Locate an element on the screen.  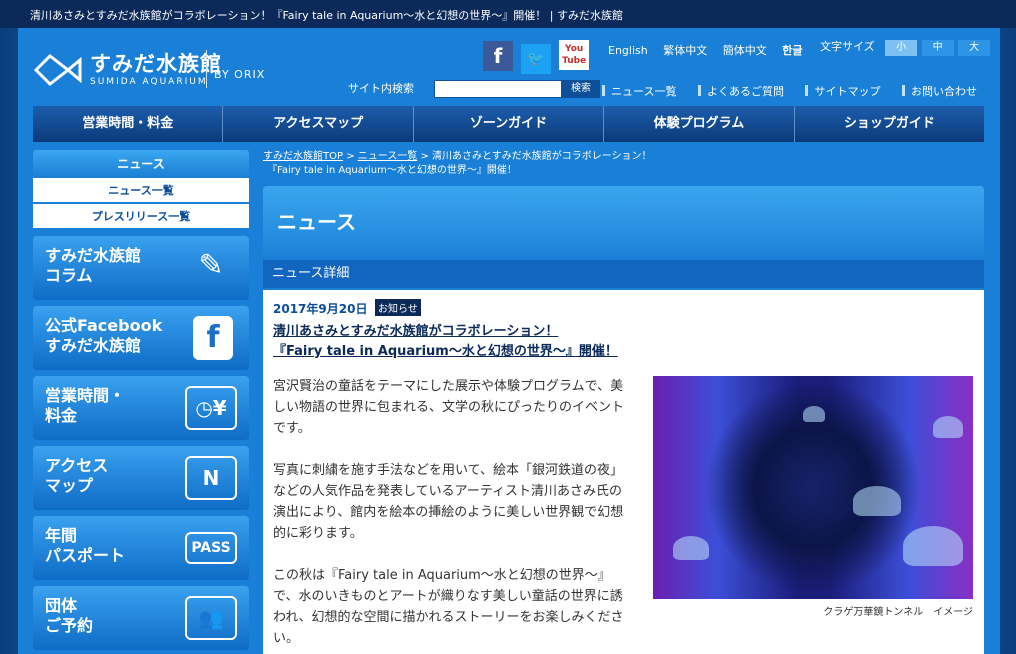
breadcrumb-home: すみだ水族館TOP is located at coordinates (303, 156).